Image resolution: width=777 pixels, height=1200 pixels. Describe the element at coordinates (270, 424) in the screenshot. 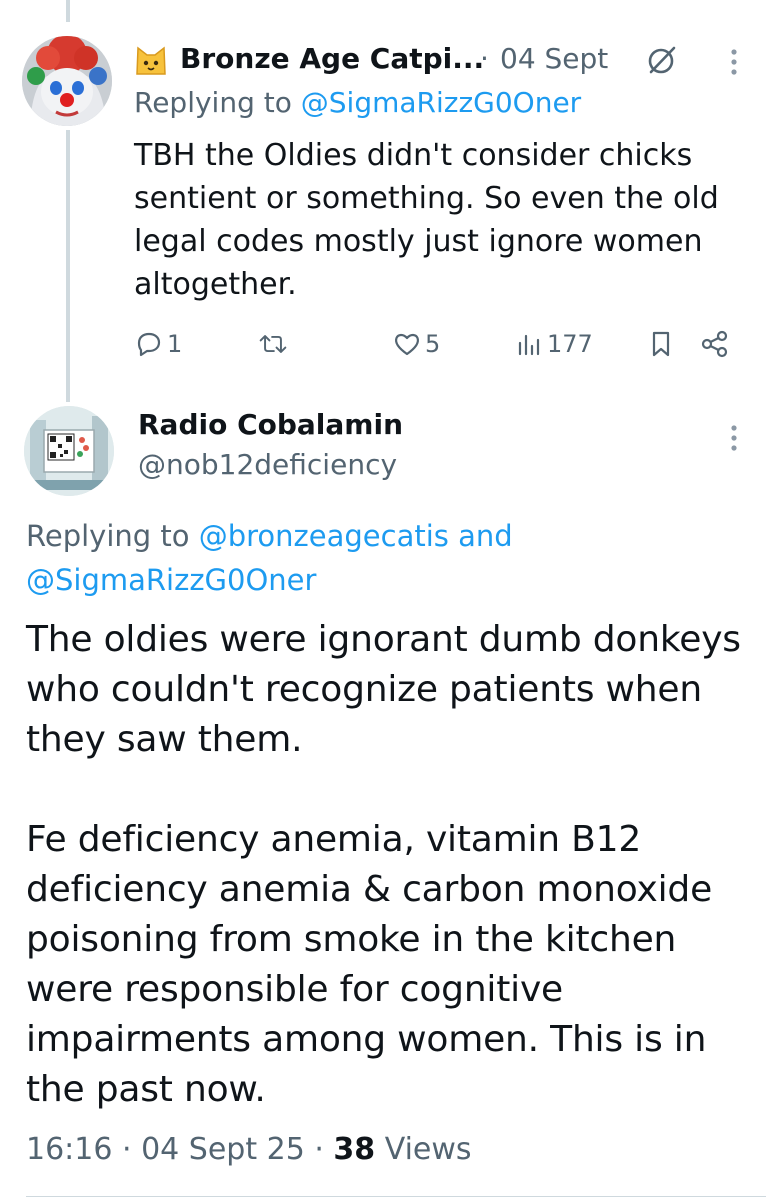

I see `author-name: Radio Cobalamin` at that location.